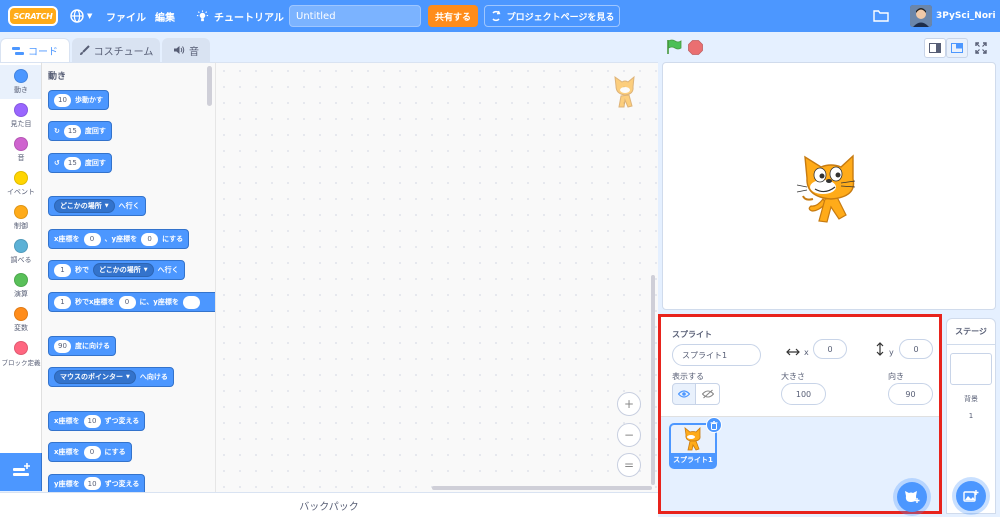 The height and width of the screenshot is (517, 1000). I want to click on add-extension-button, so click(21, 472).